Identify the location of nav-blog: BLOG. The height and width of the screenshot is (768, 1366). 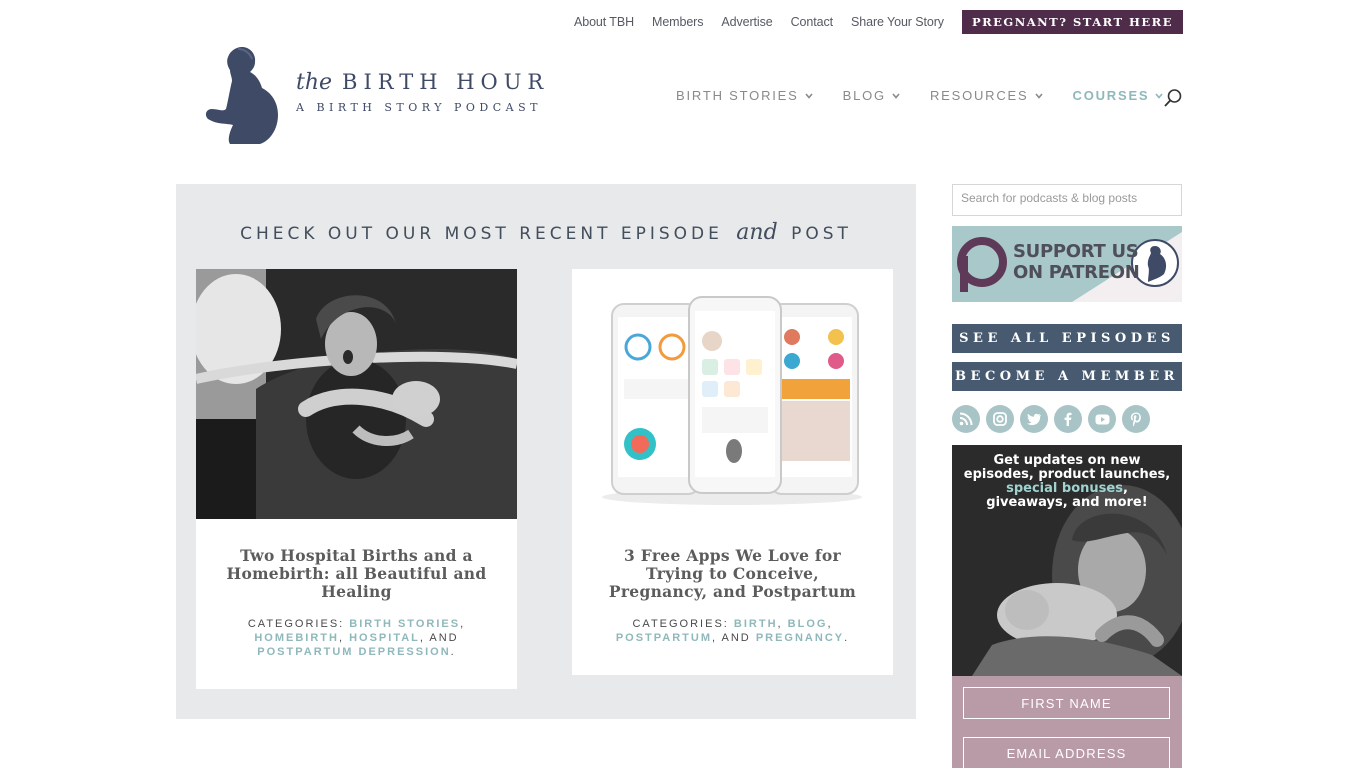
(871, 95).